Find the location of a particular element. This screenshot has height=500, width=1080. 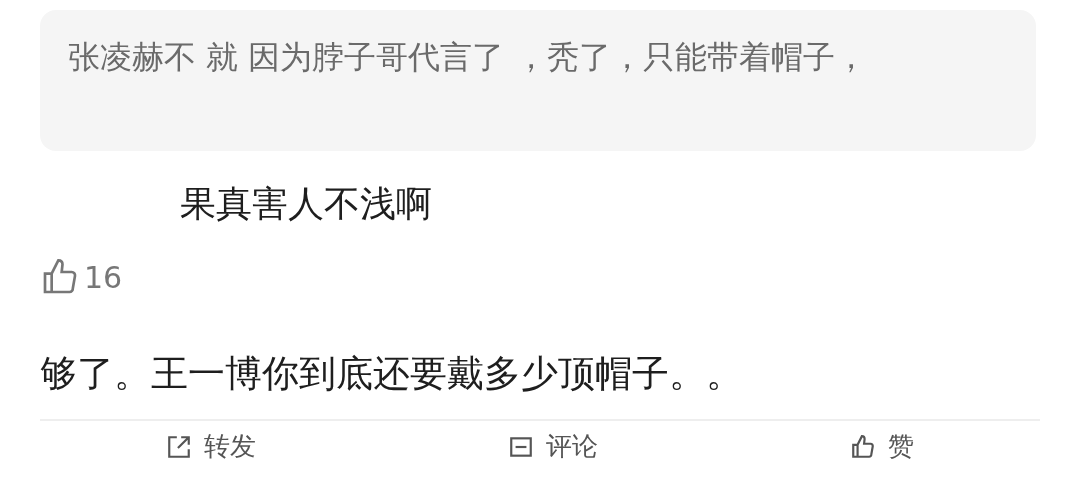

like-count: 16 is located at coordinates (103, 277).